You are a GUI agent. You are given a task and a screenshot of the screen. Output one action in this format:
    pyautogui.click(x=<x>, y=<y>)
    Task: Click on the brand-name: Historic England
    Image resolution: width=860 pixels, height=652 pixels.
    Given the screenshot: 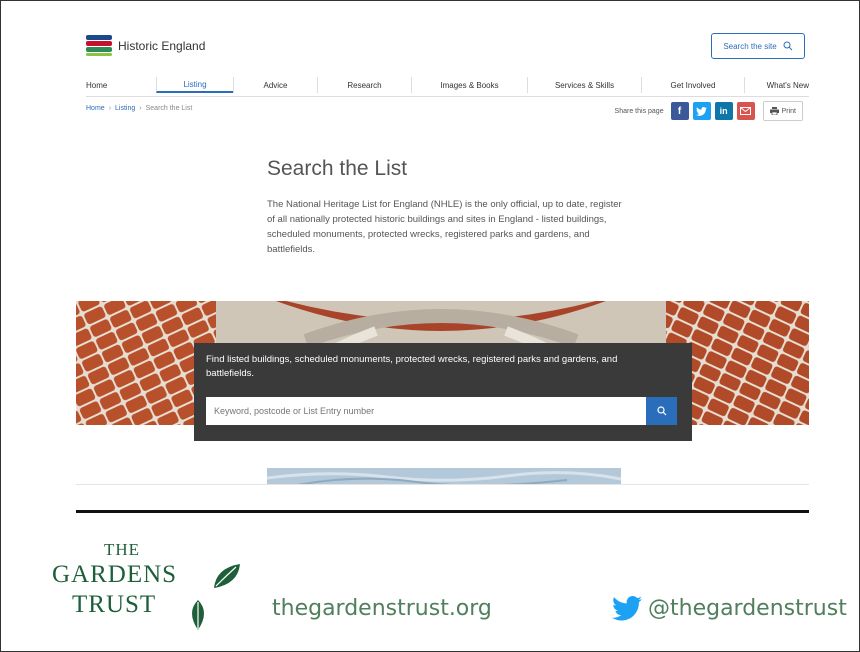 What is the action you would take?
    pyautogui.click(x=162, y=46)
    